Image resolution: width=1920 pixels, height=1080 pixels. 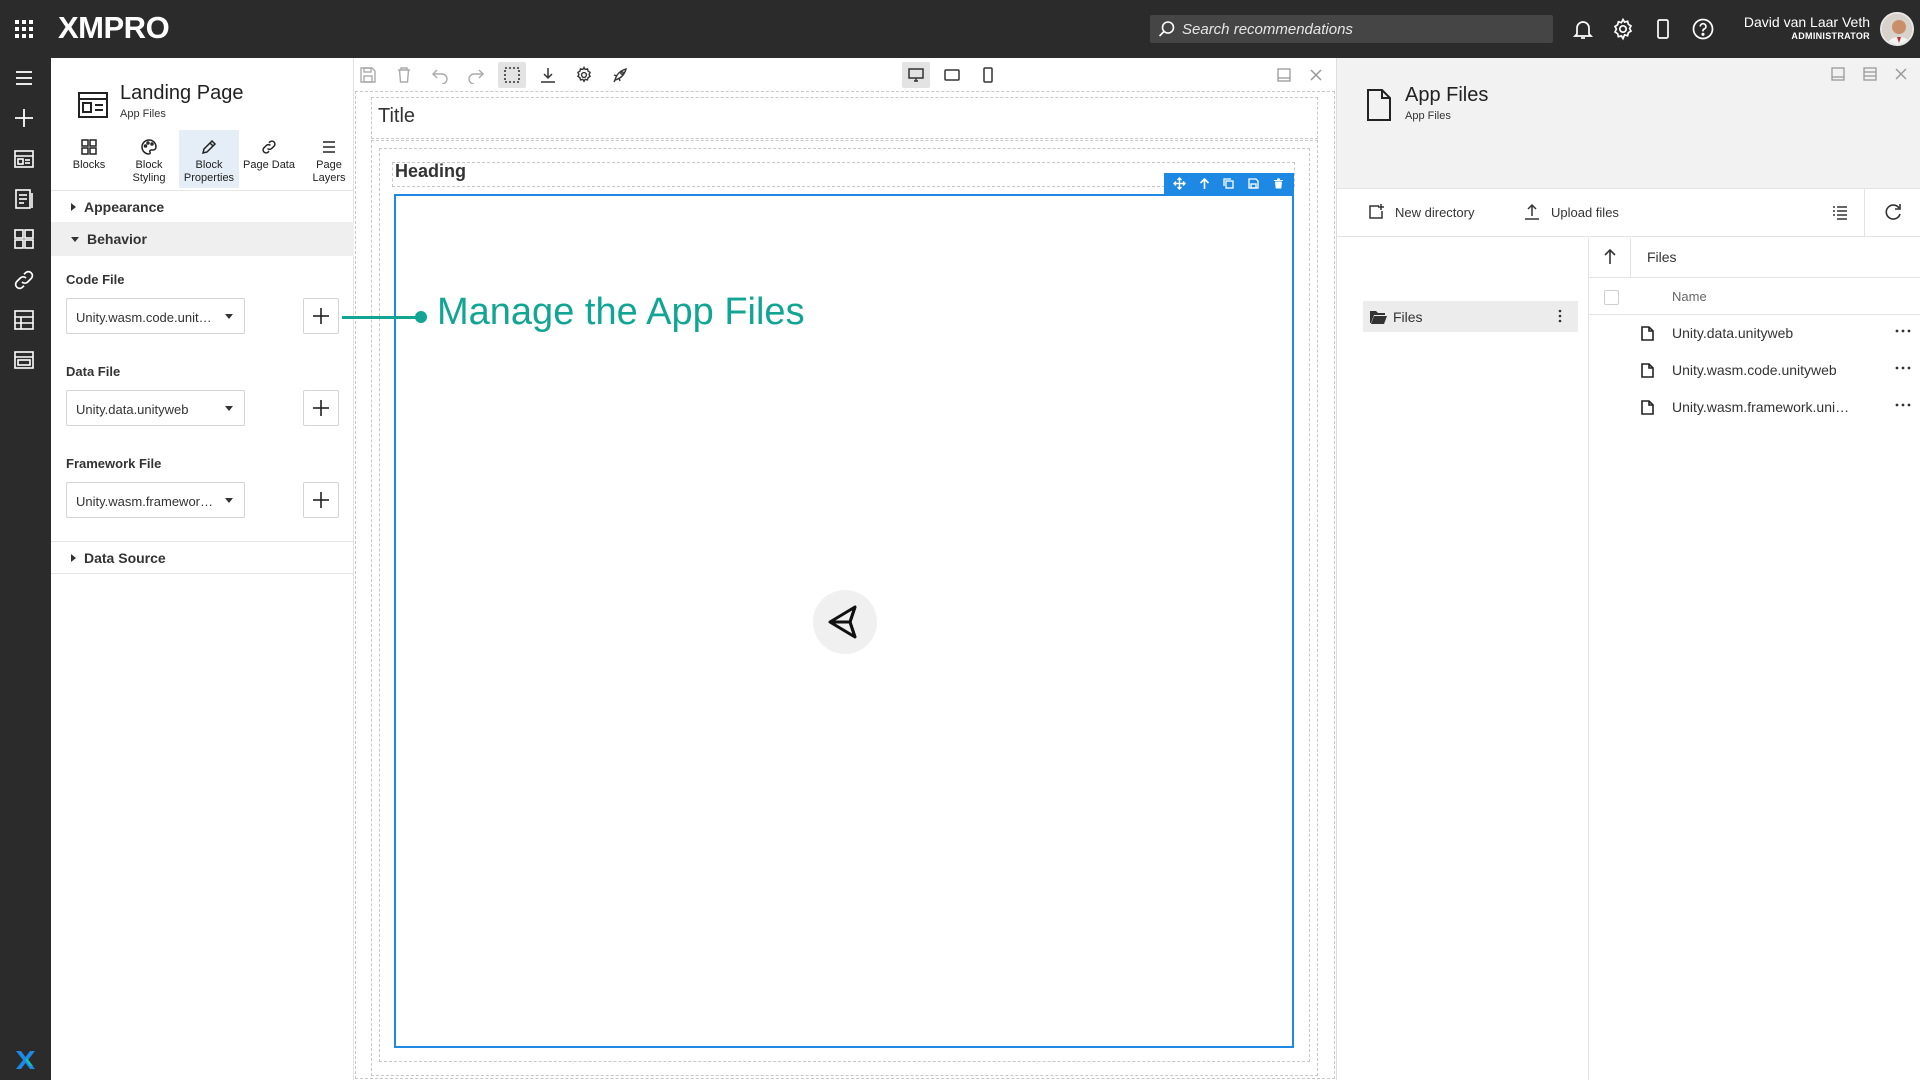 What do you see at coordinates (321, 316) in the screenshot?
I see `add-code-file-button` at bounding box center [321, 316].